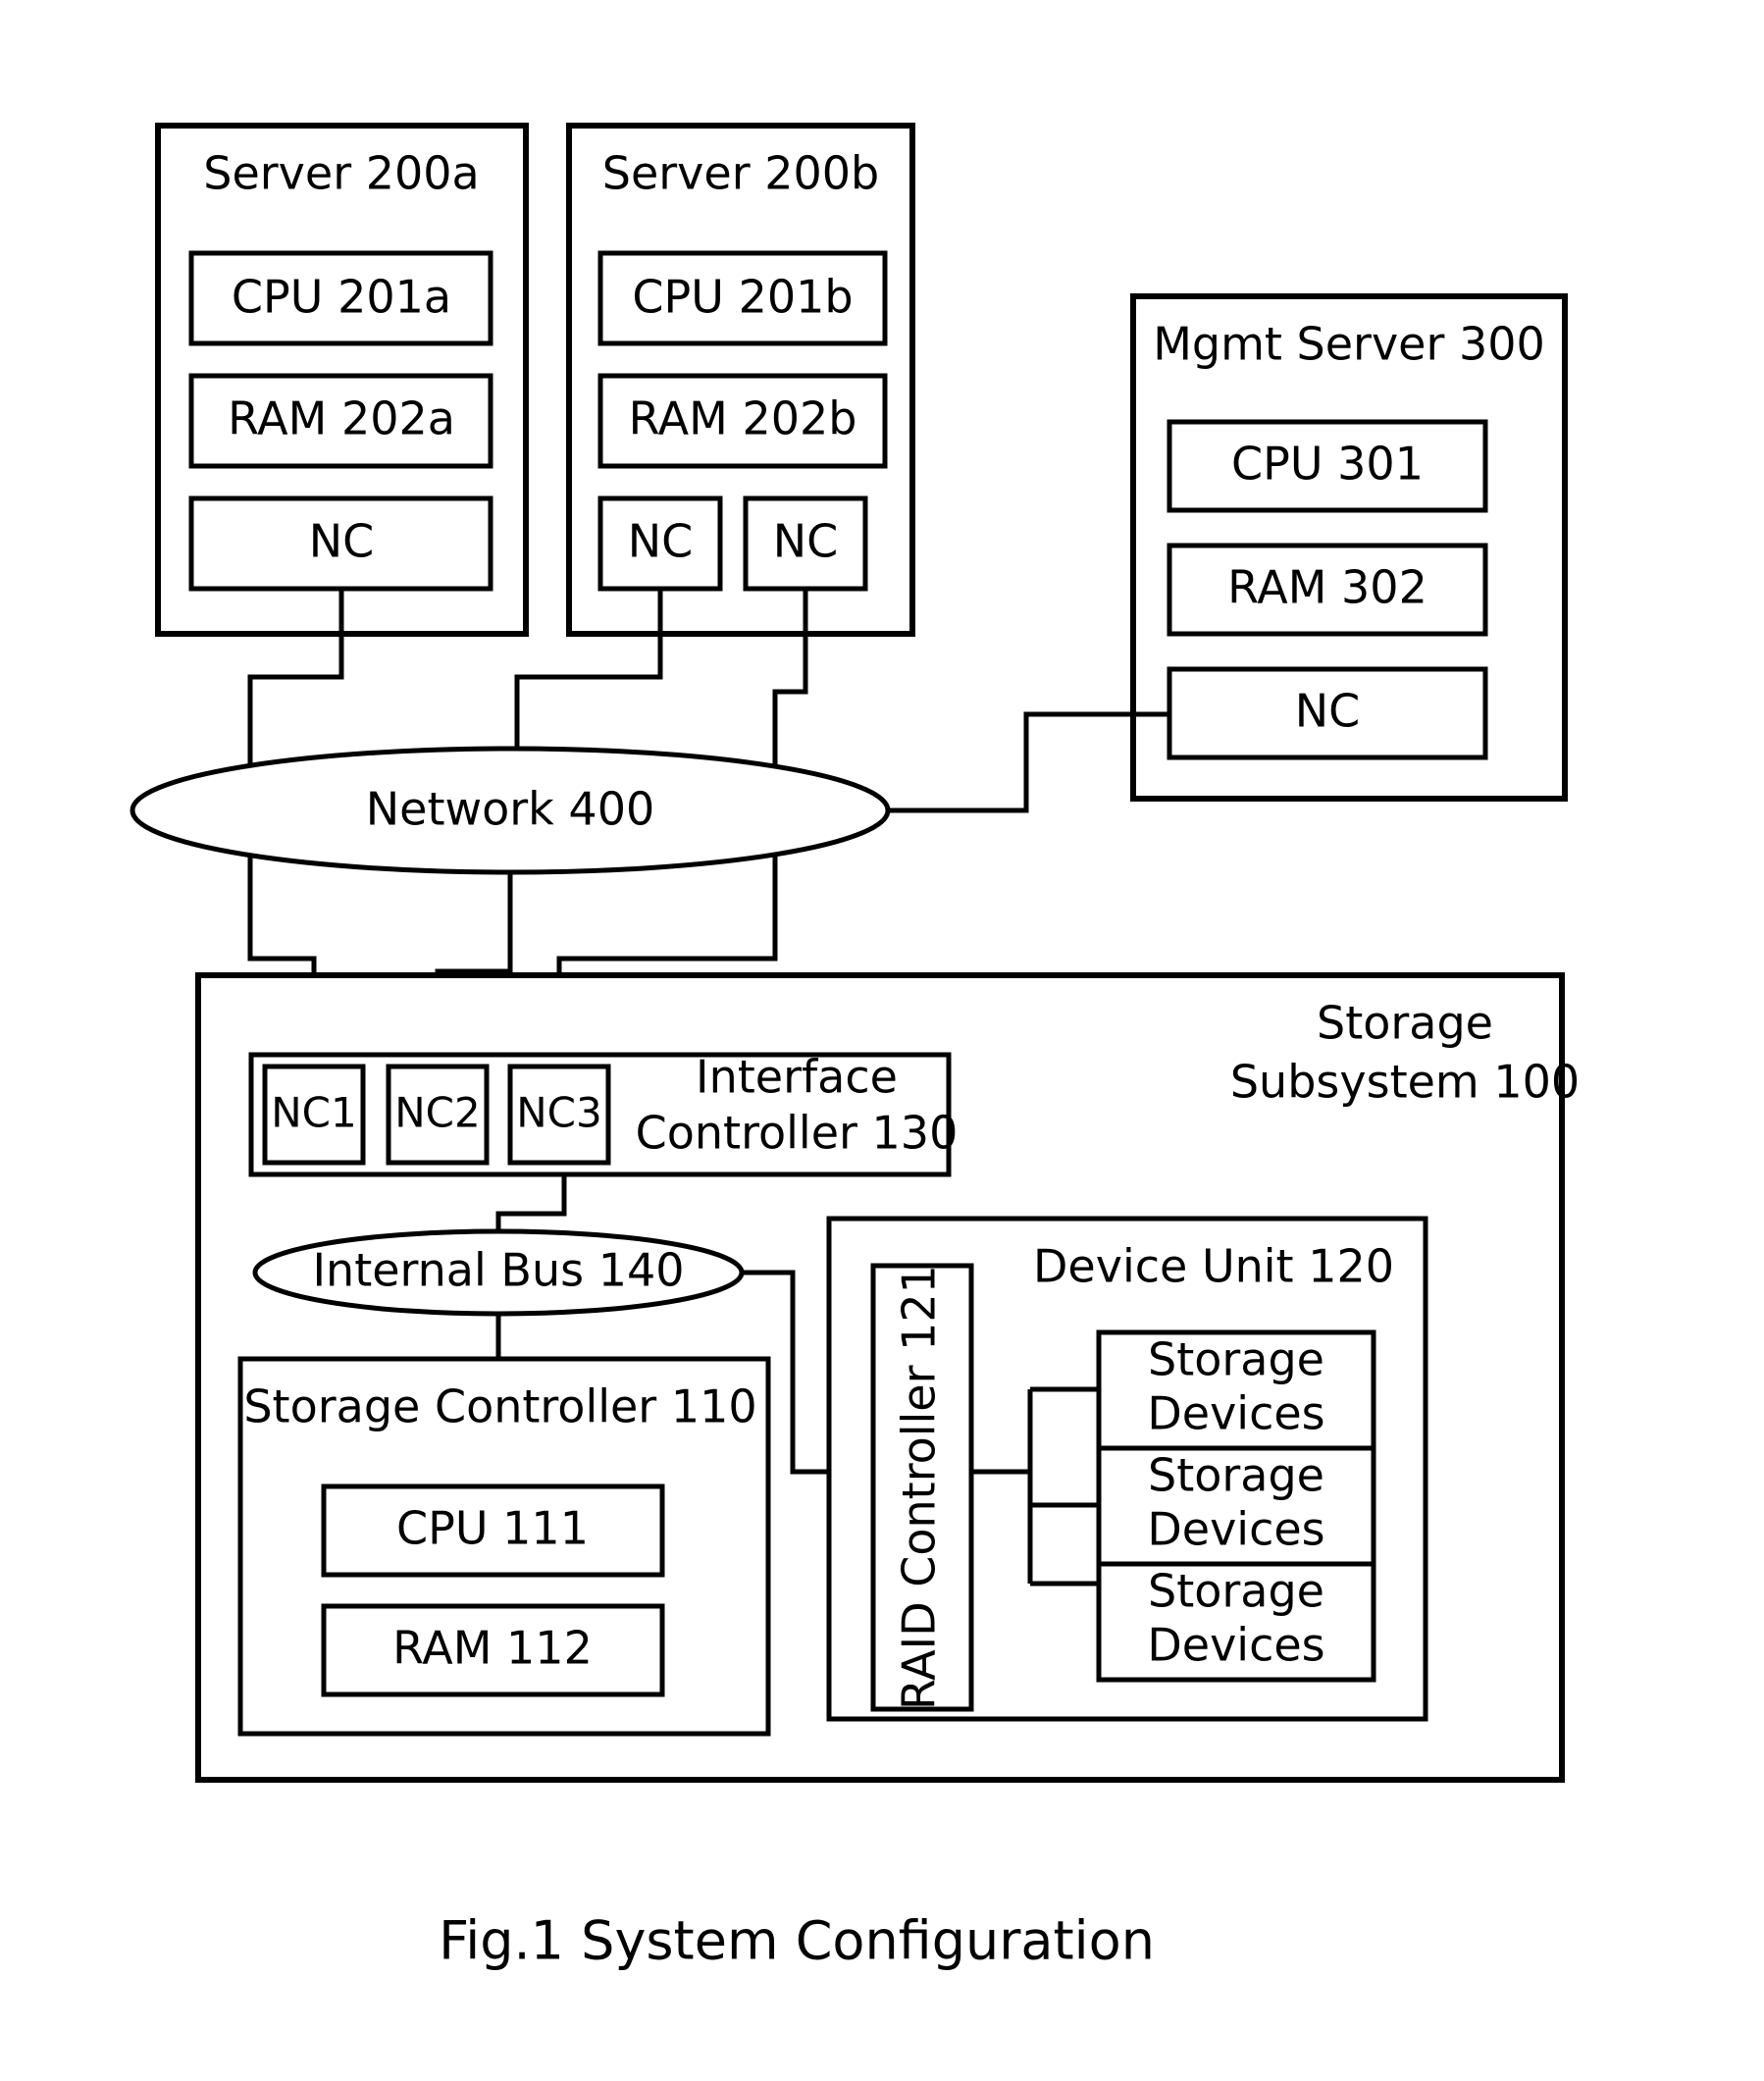  I want to click on storage-controller-110-group: Storage Controller 110 CPU 111 RAM 112, so click(504, 1546).